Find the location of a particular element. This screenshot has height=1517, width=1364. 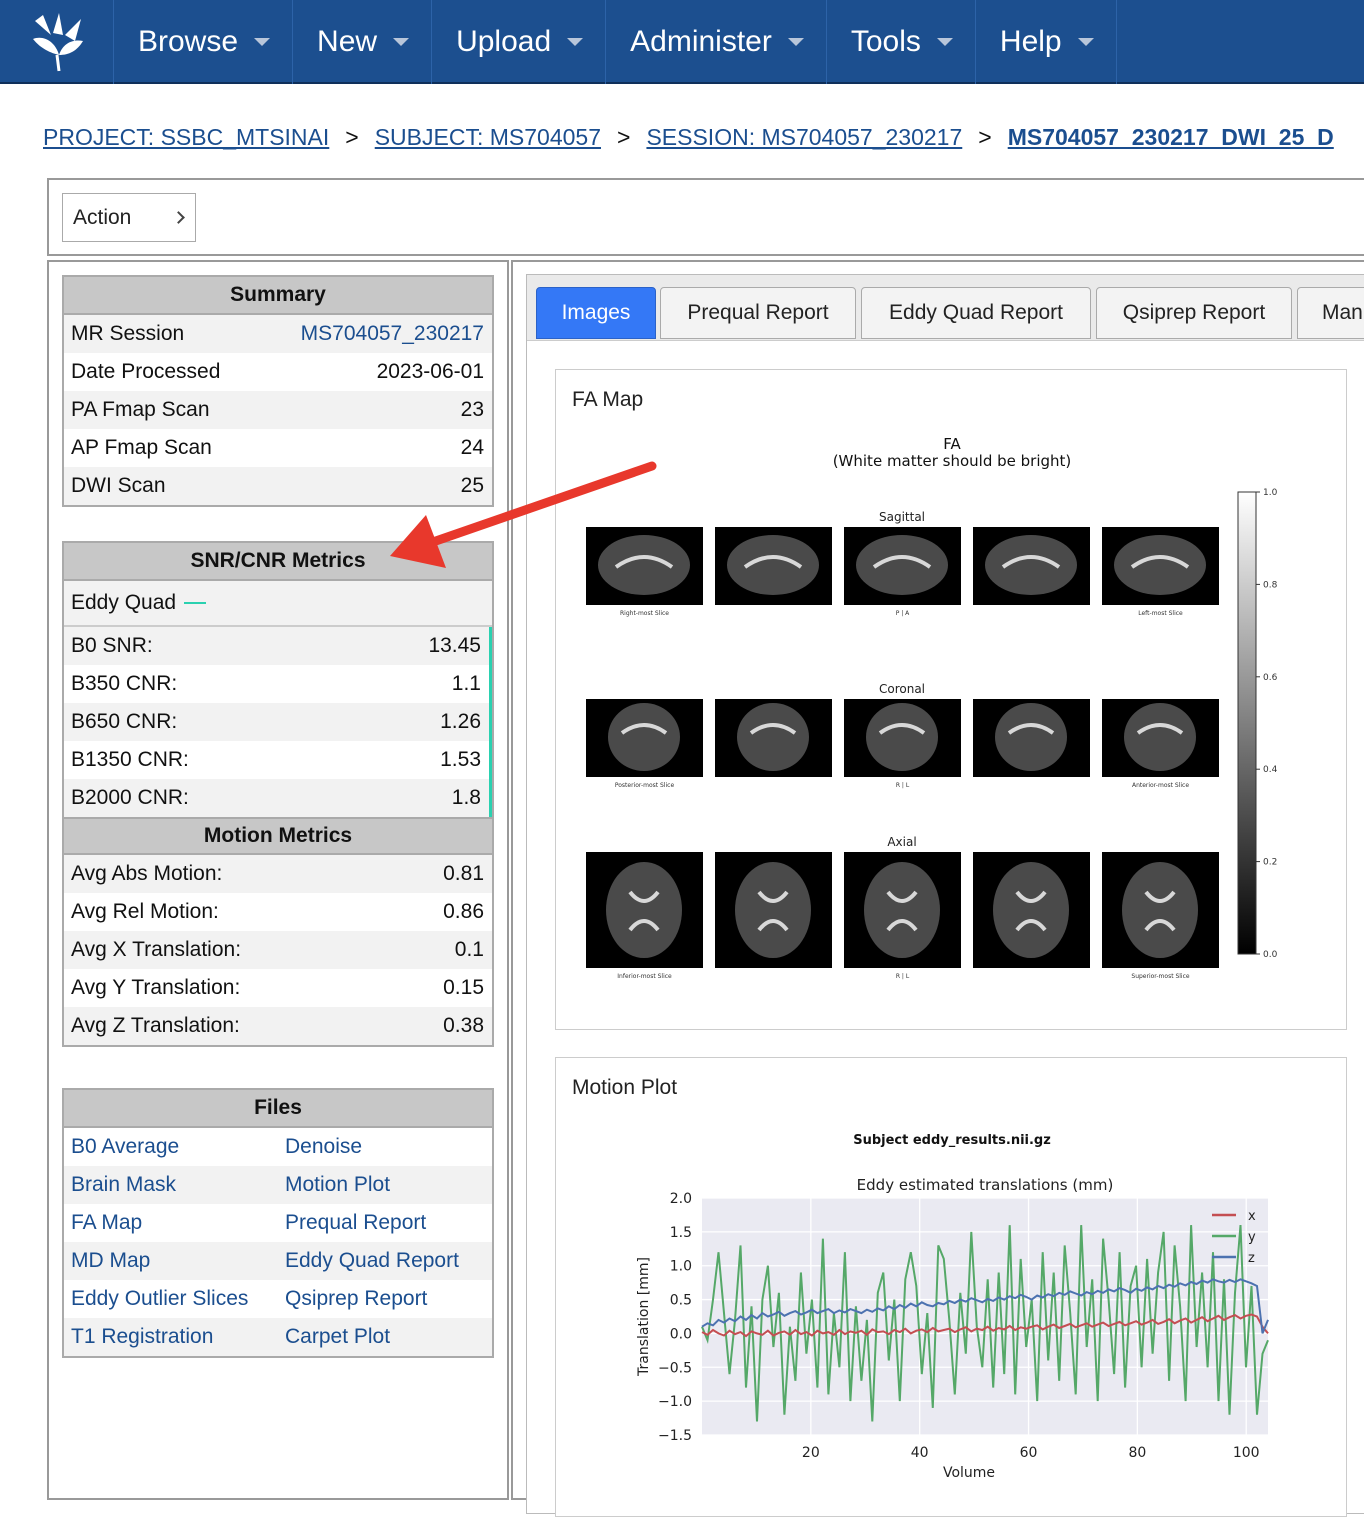

file-link: MD Map is located at coordinates (178, 1261).